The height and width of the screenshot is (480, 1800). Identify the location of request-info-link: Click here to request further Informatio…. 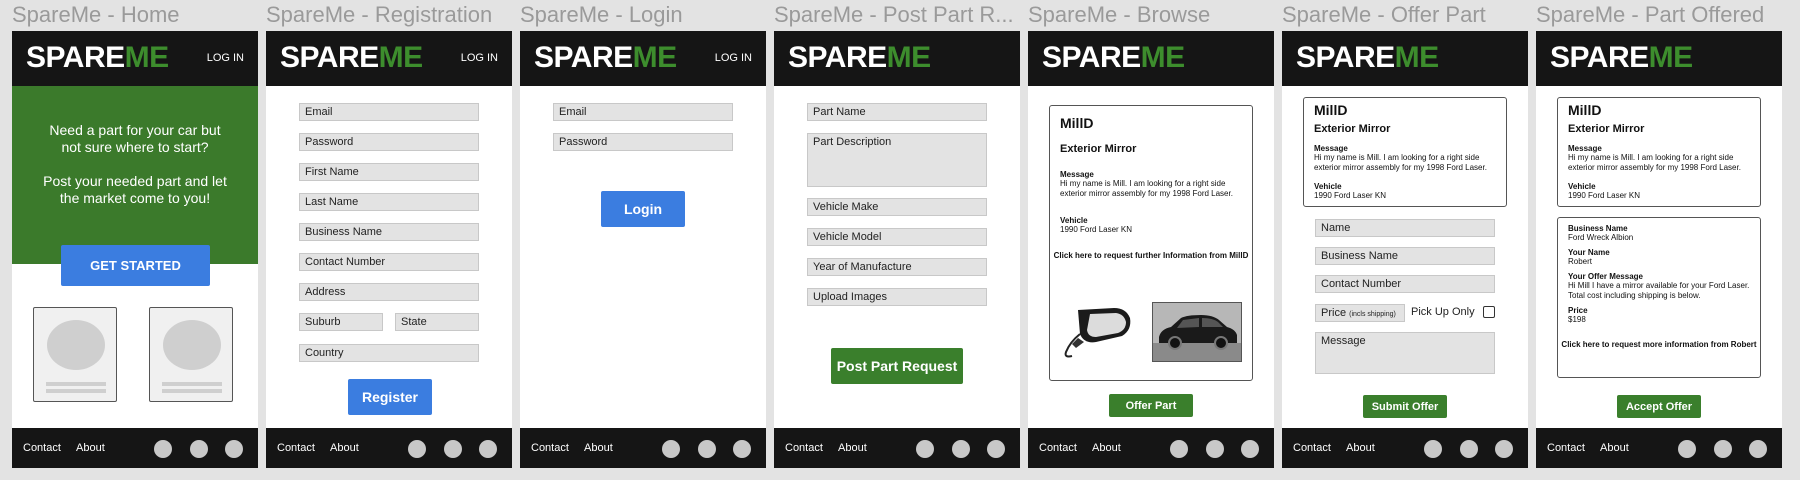
(1151, 255).